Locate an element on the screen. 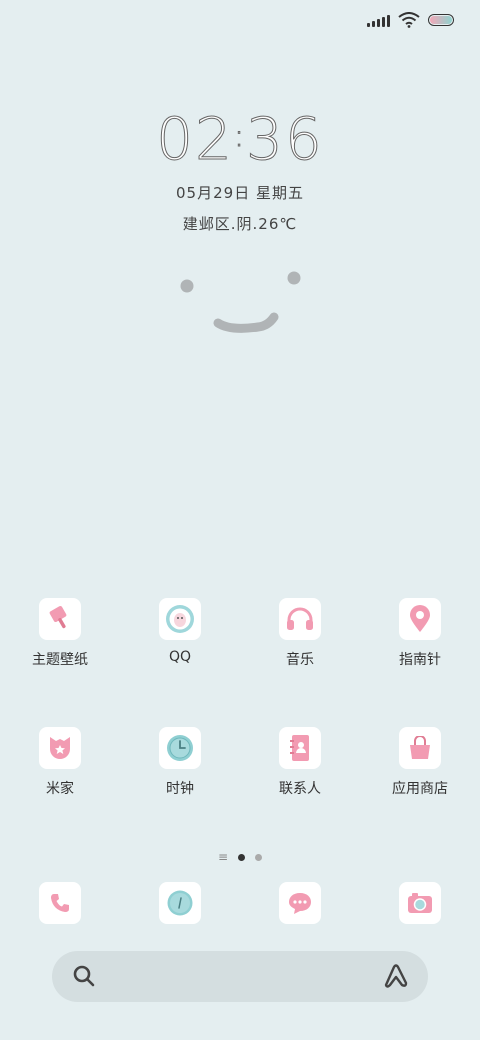 This screenshot has height=1040, width=480. app-label: 指南针 is located at coordinates (420, 660).